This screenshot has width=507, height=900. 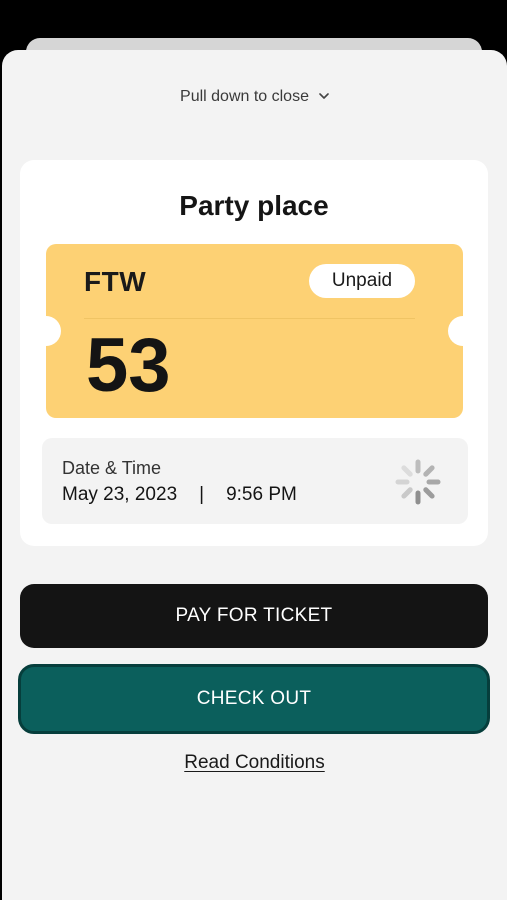 I want to click on pull-down-label: Pull down to close, so click(x=244, y=96).